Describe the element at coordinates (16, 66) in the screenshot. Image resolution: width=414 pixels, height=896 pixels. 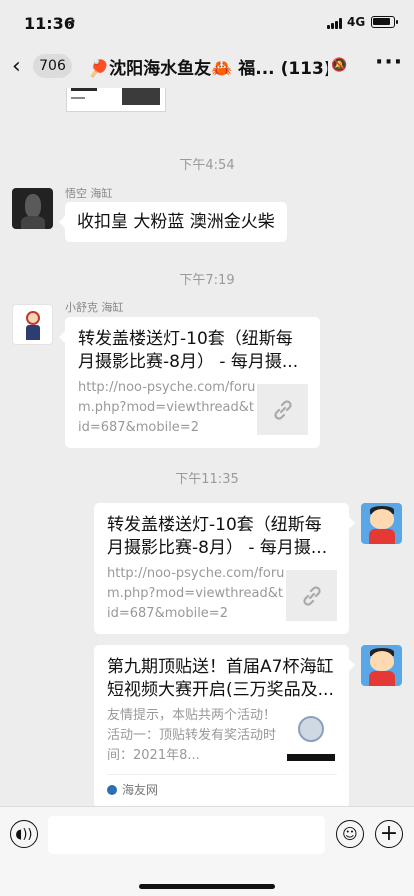
I see `chevron-left-icon: ‹` at that location.